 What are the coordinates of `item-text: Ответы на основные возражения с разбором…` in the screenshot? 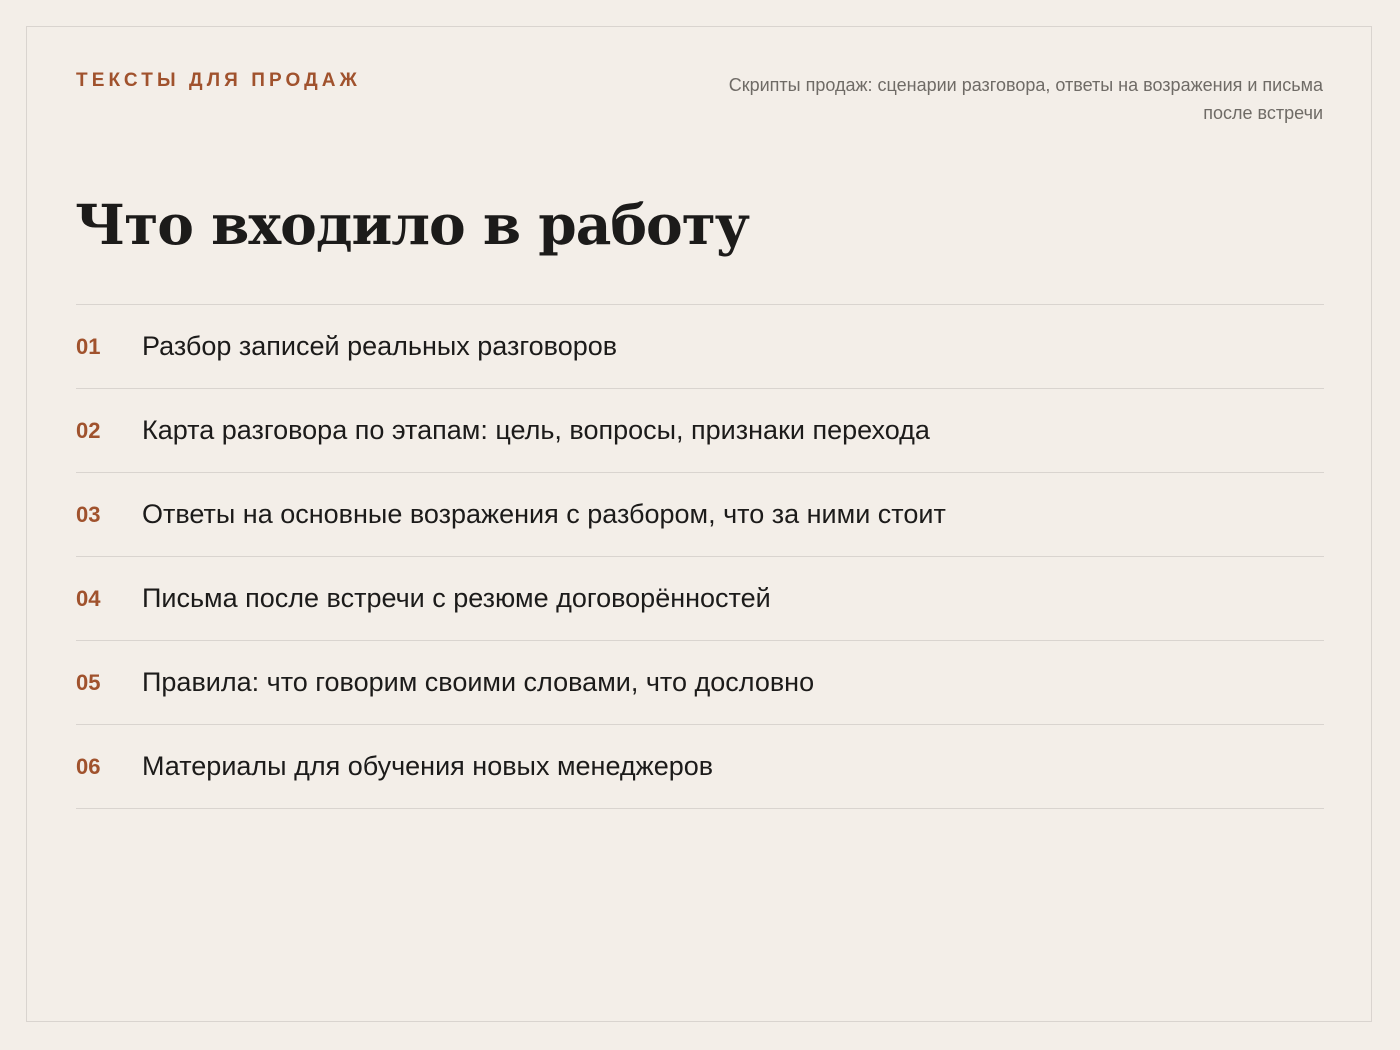 It's located at (544, 514).